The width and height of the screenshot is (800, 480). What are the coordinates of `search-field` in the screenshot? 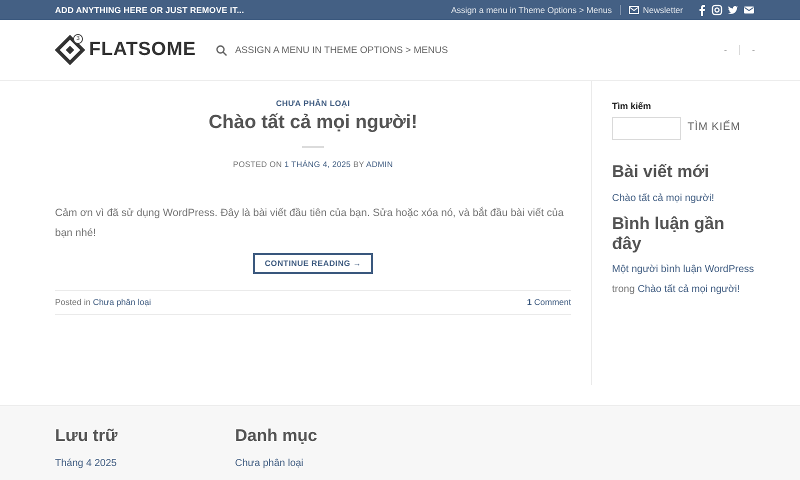 It's located at (646, 128).